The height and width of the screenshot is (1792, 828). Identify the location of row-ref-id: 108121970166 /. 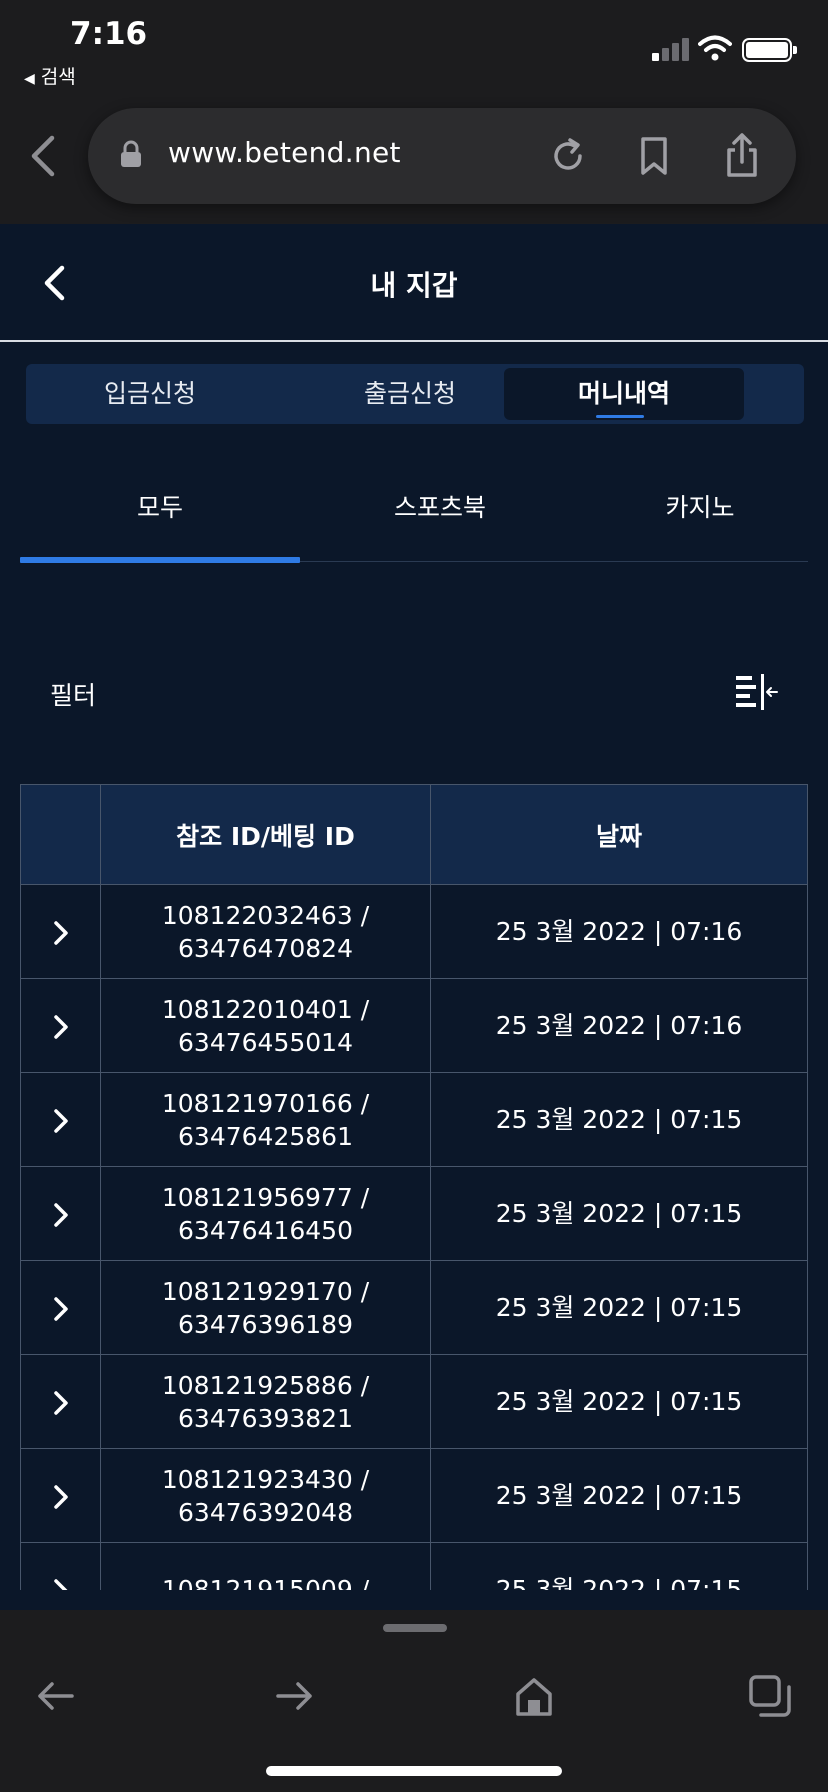
(265, 1103).